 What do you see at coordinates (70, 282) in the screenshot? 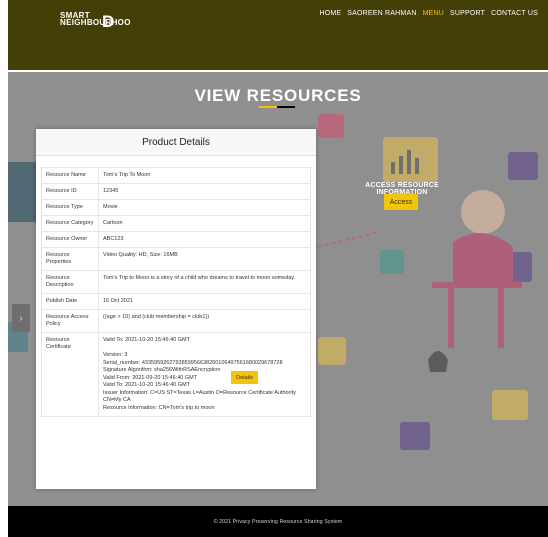
I see `row-key: Resource Description` at bounding box center [70, 282].